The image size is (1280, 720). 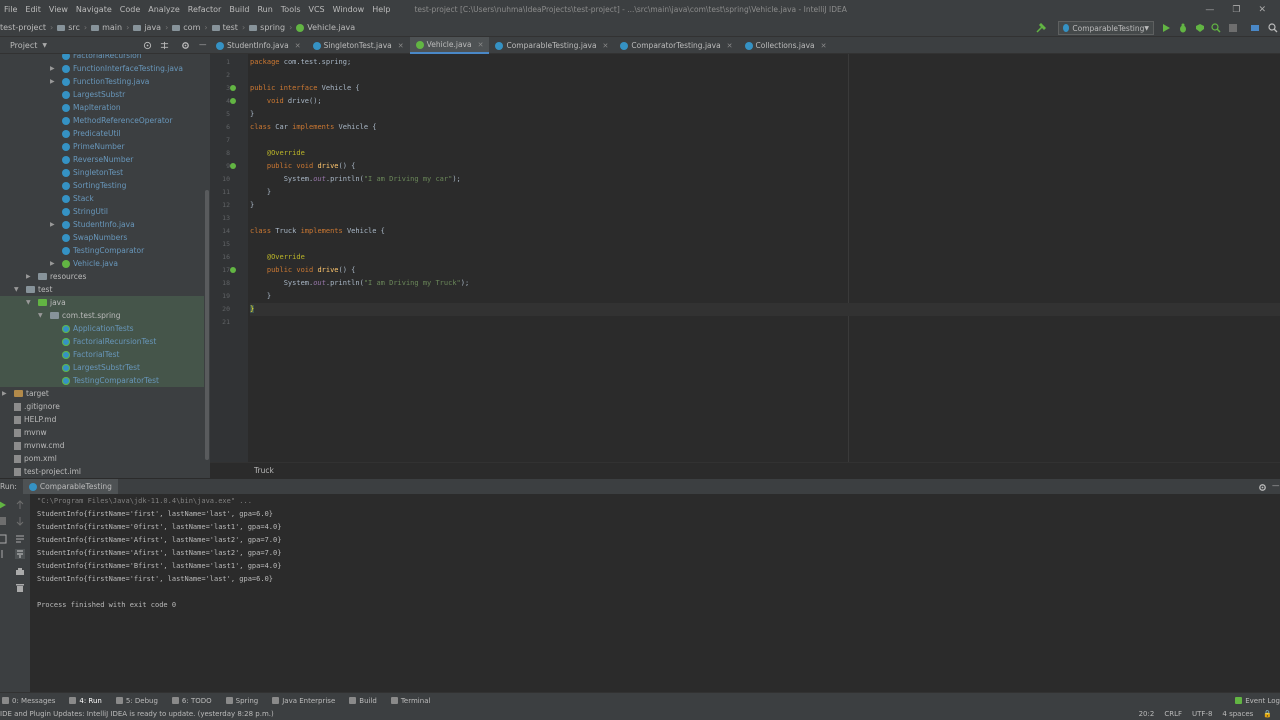 What do you see at coordinates (207, 325) in the screenshot?
I see `project-tree-scroll-thumb` at bounding box center [207, 325].